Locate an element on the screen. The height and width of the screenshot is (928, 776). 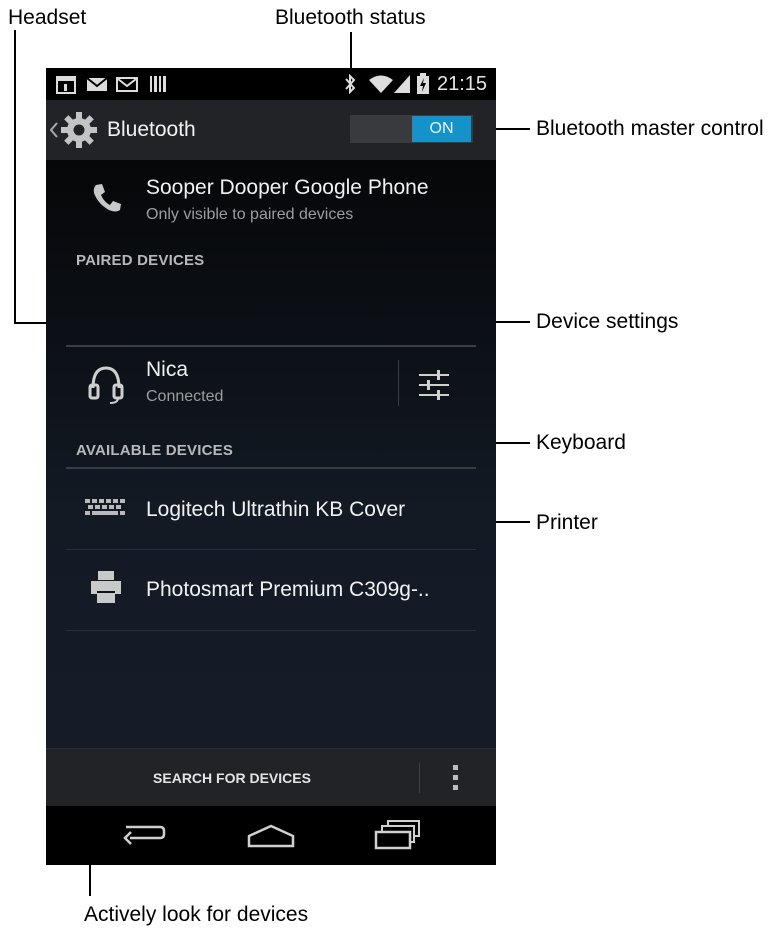
callout-search: Actively look for devices is located at coordinates (196, 914).